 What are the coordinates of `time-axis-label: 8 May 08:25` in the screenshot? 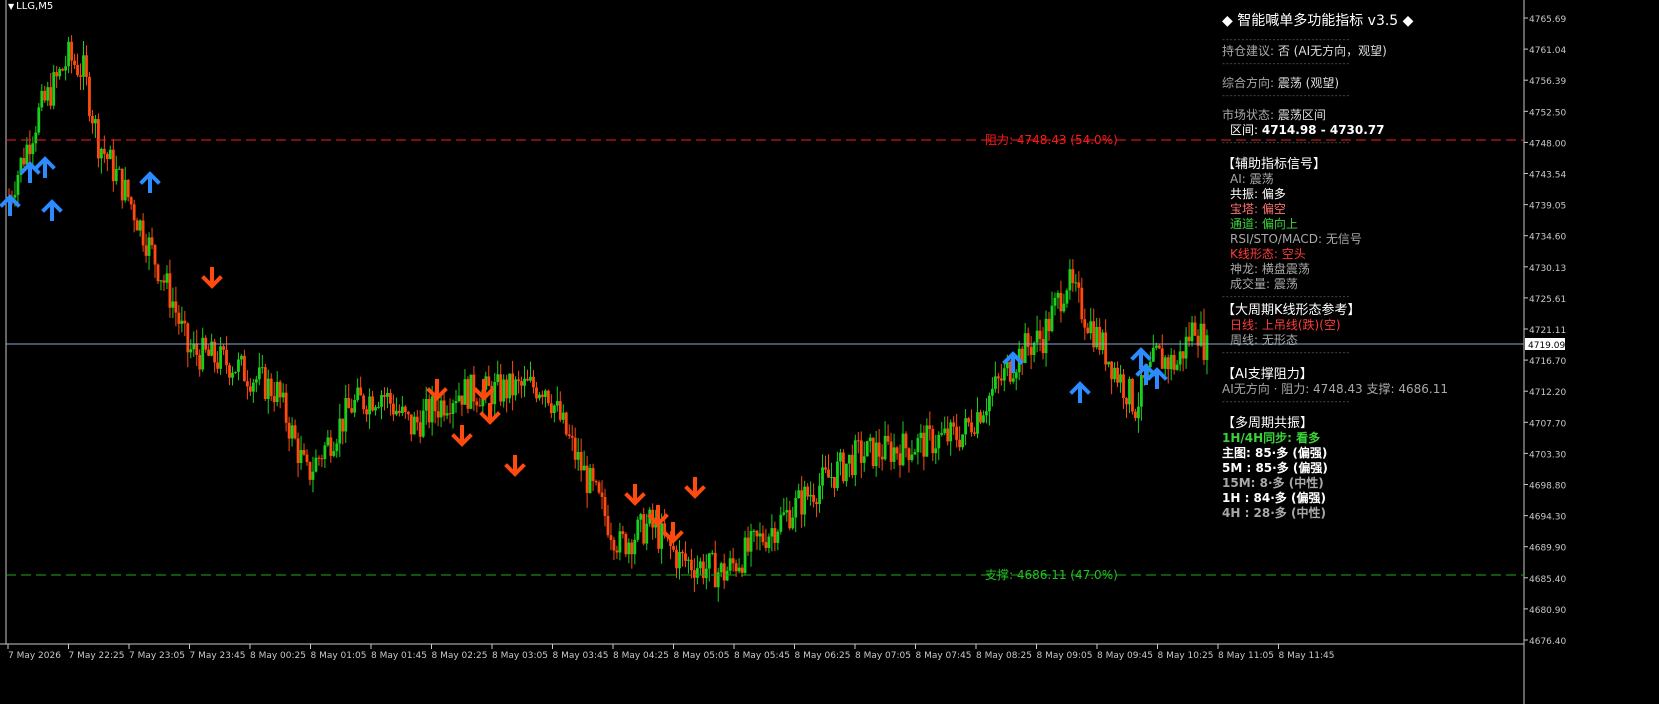 It's located at (1004, 656).